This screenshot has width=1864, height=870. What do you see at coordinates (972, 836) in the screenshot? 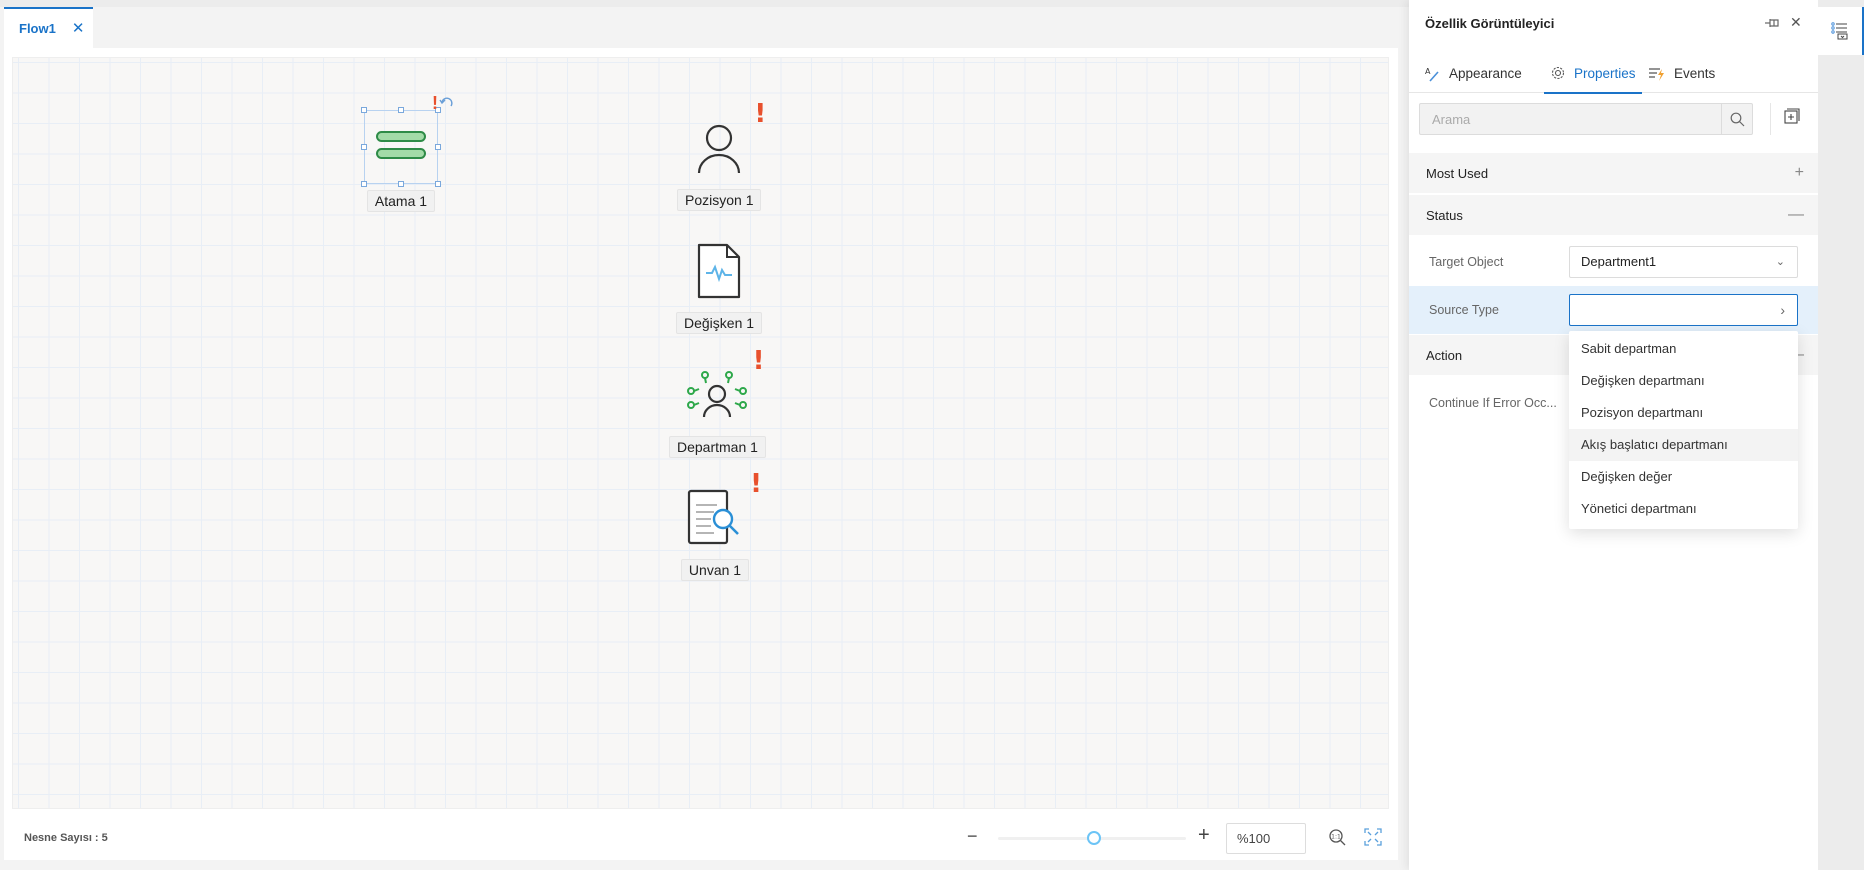
I see `zoom-out-button: −` at bounding box center [972, 836].